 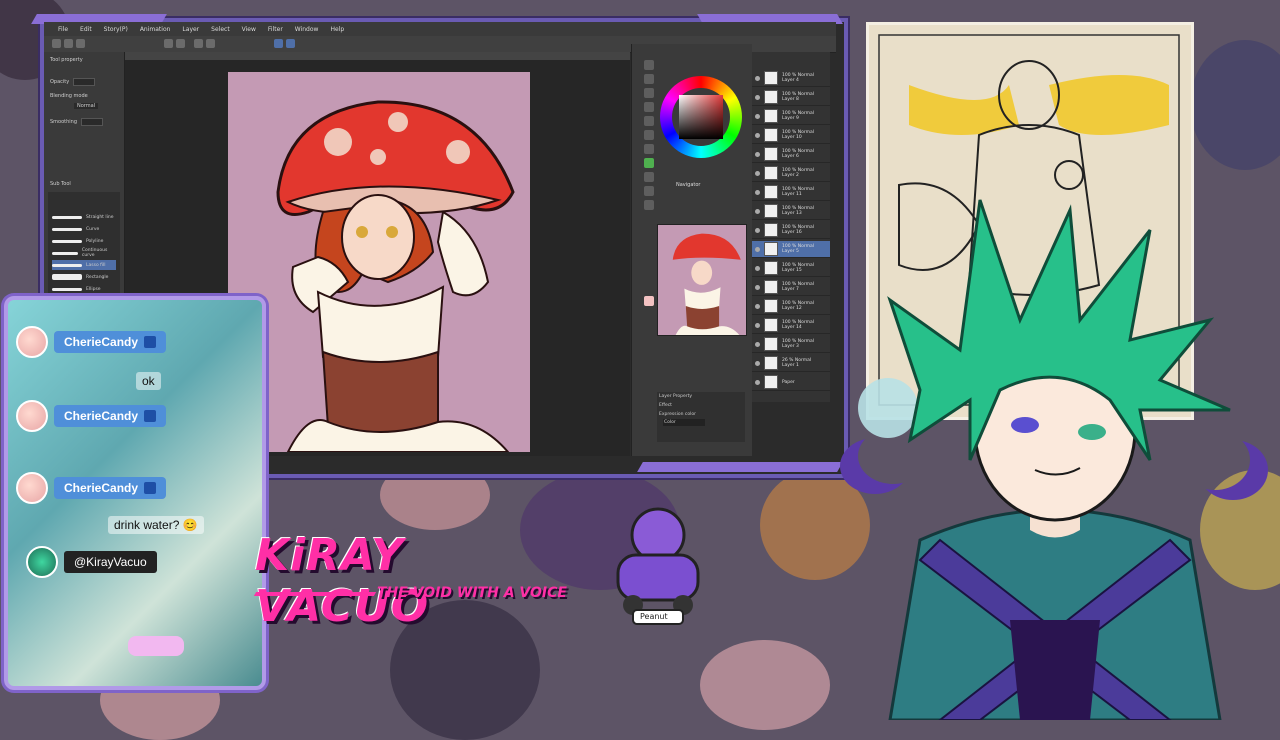 What do you see at coordinates (395, 276) in the screenshot?
I see `mushroom-girl-artwork` at bounding box center [395, 276].